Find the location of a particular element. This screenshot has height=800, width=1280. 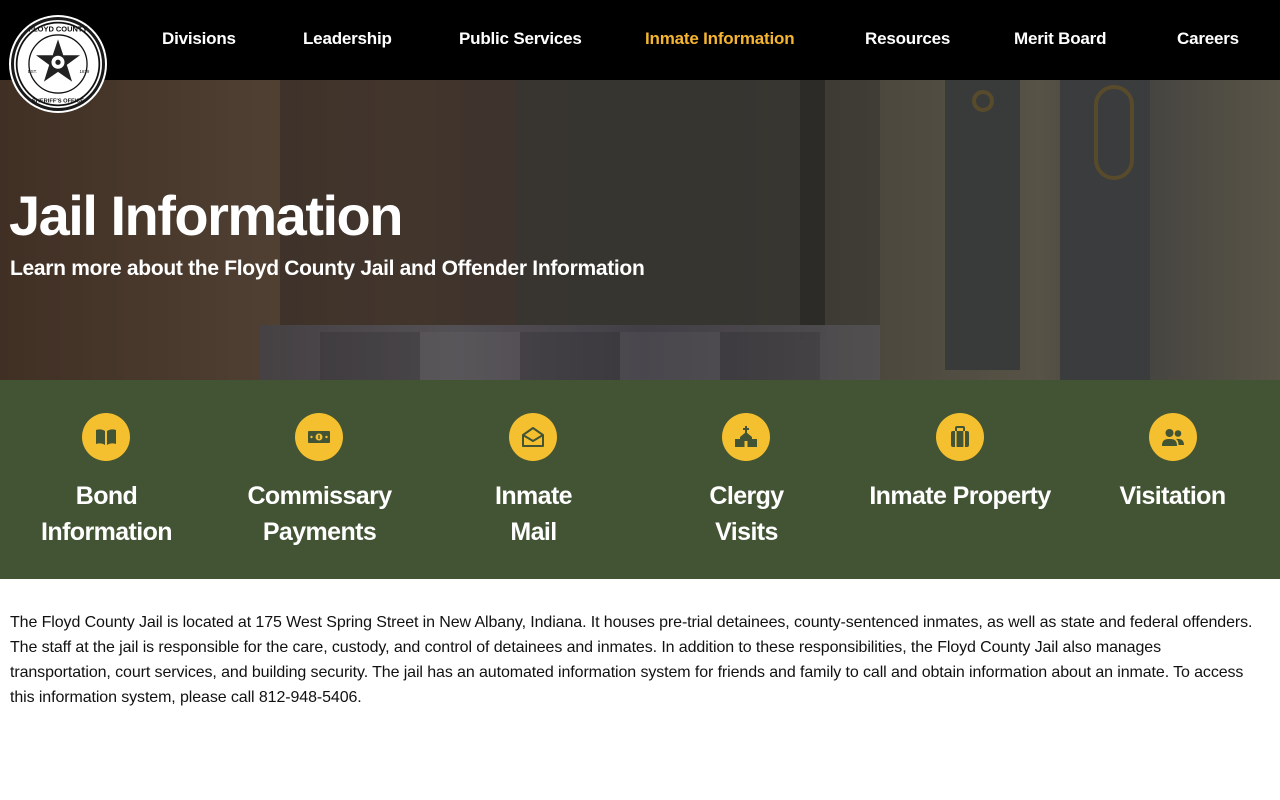

logo-bottom-text: SHERIFF'S OFFICE is located at coordinates (58, 102).